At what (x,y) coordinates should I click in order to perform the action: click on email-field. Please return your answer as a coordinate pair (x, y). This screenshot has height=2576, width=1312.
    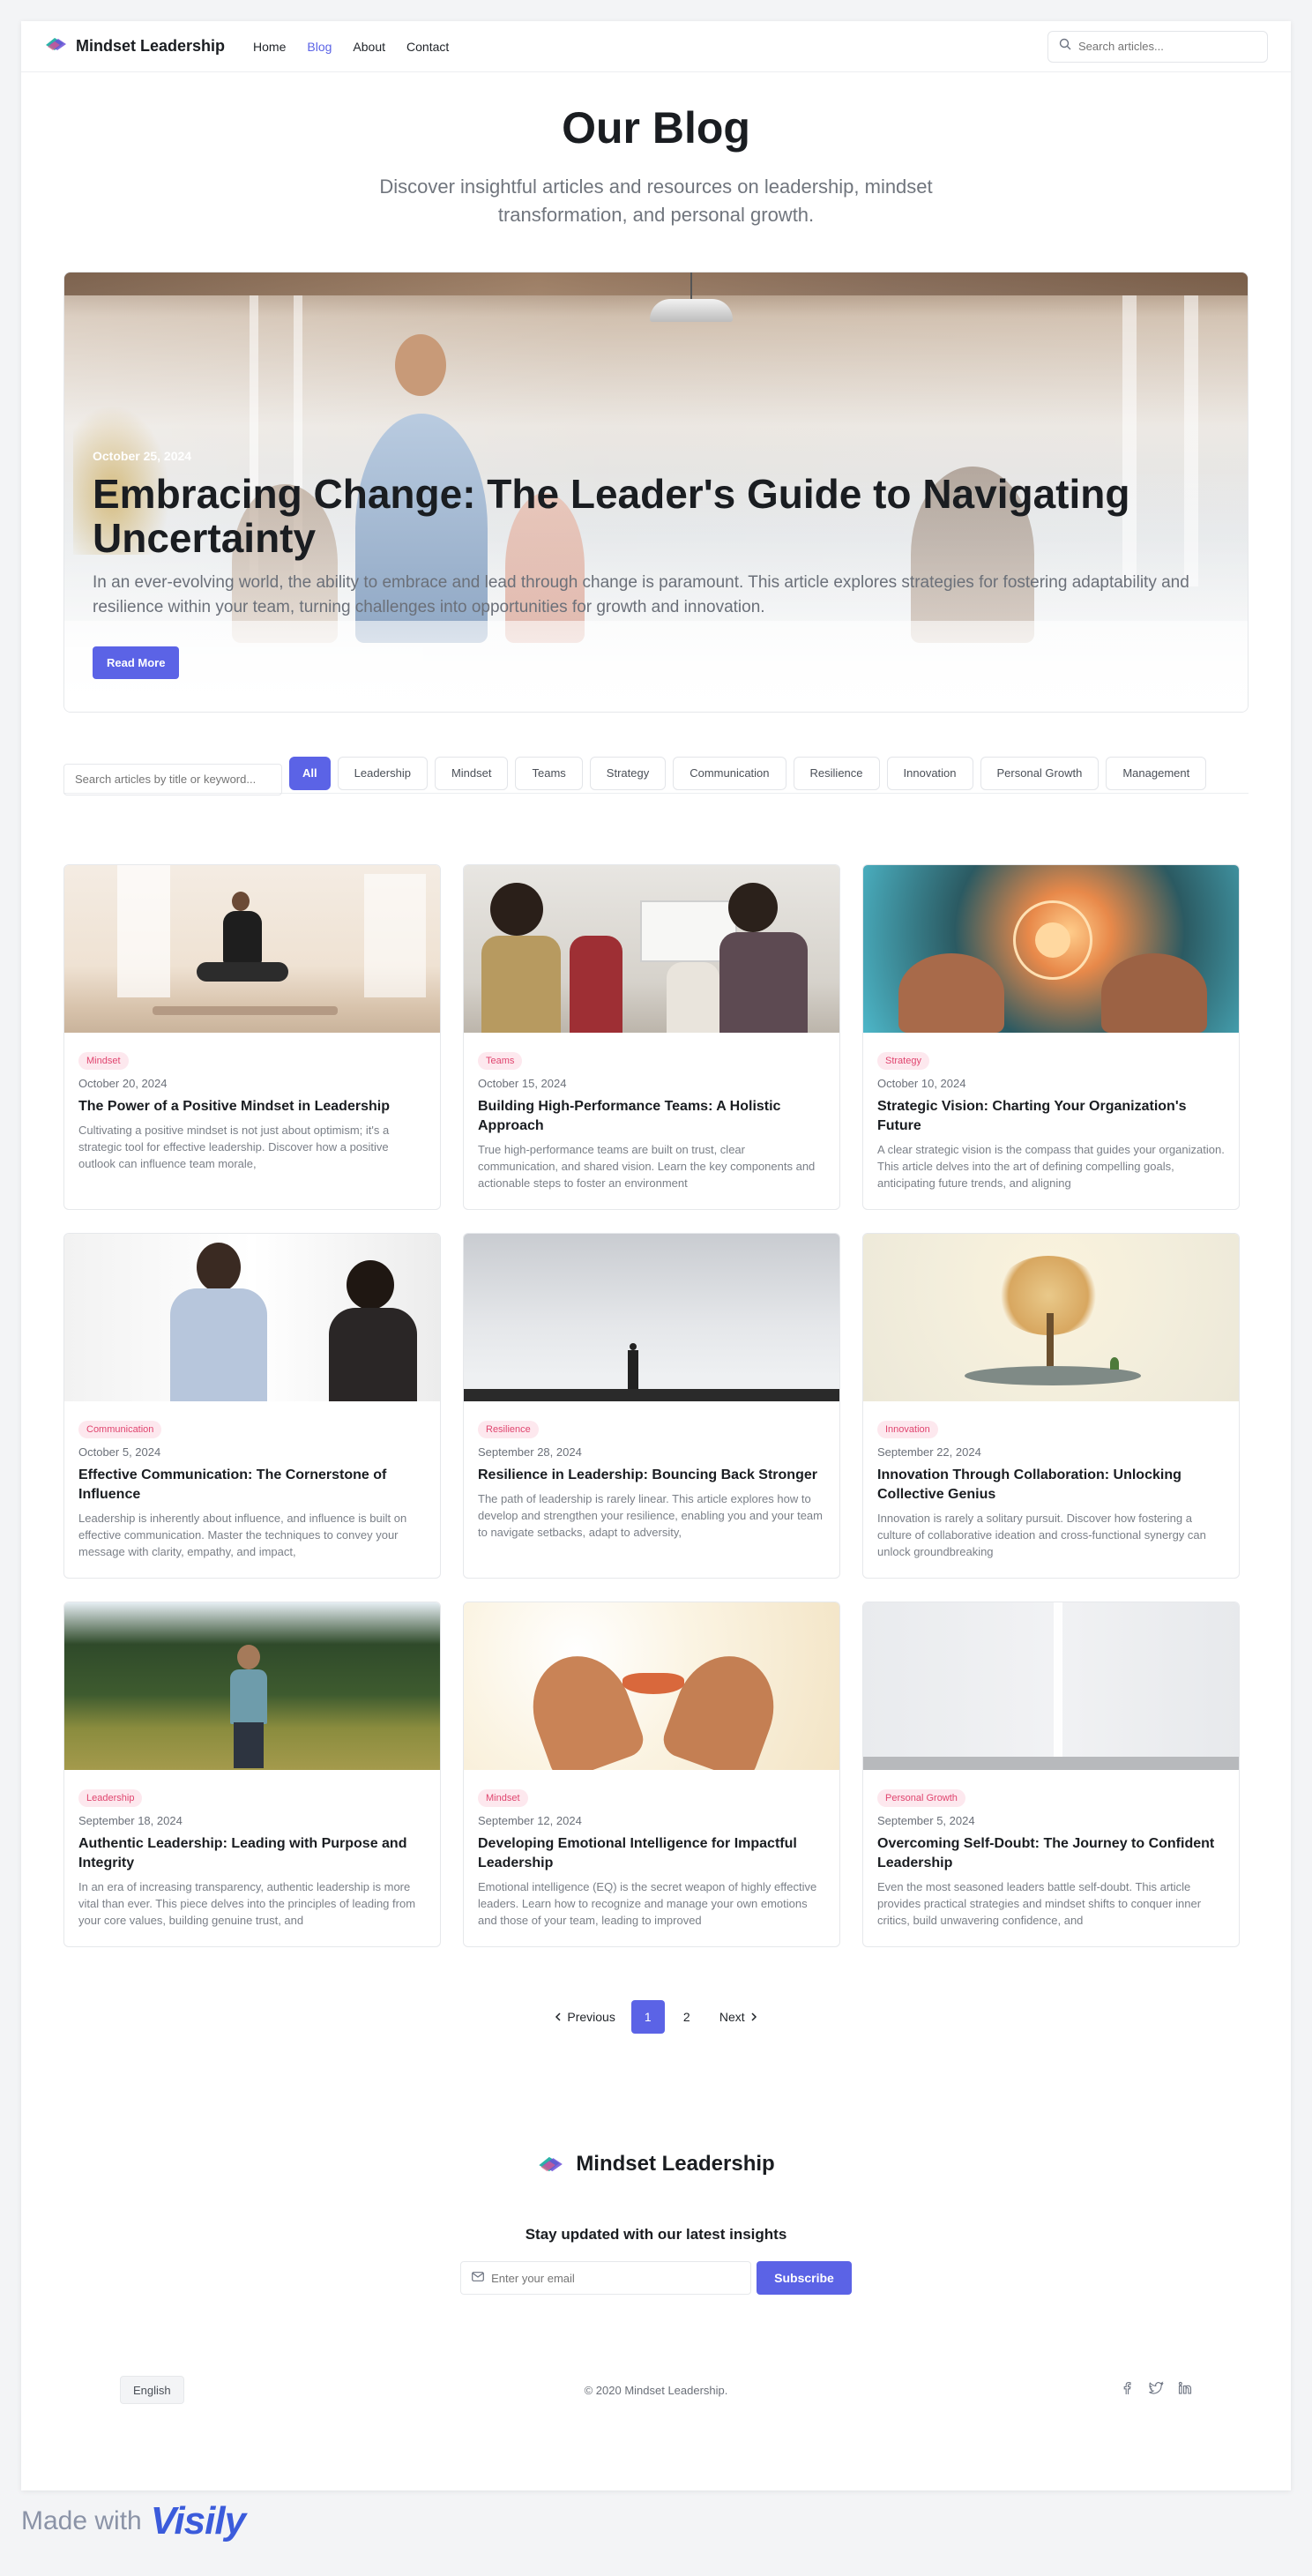
    Looking at the image, I should click on (606, 2278).